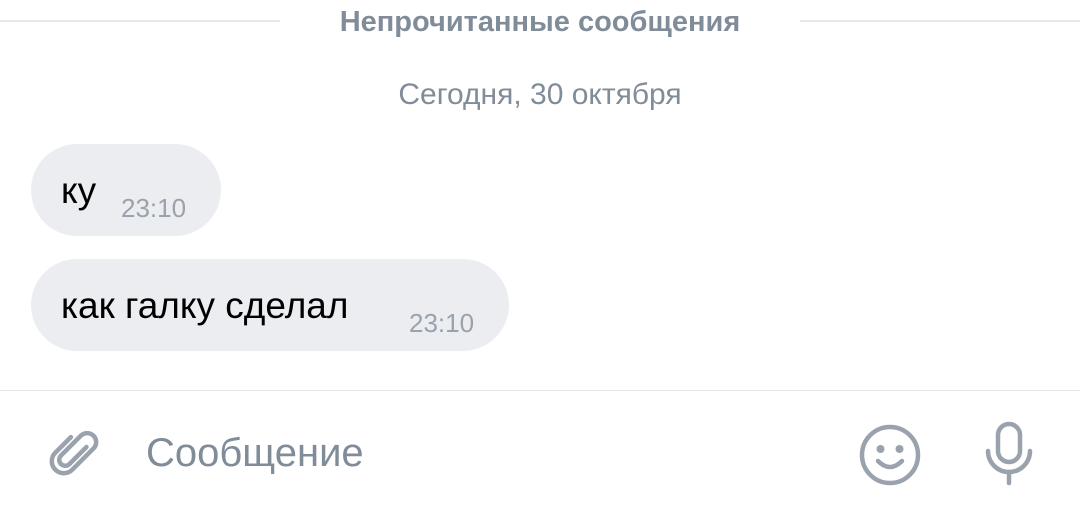 The width and height of the screenshot is (1080, 515). Describe the element at coordinates (205, 305) in the screenshot. I see `message-text: как галку сделал` at that location.